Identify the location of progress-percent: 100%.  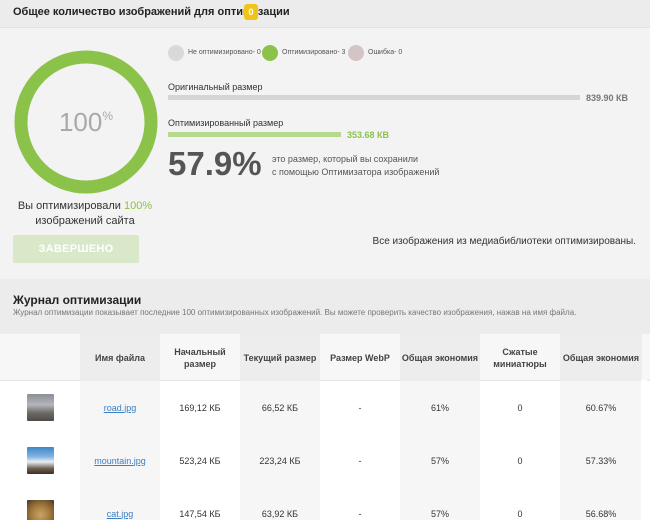
(86, 122).